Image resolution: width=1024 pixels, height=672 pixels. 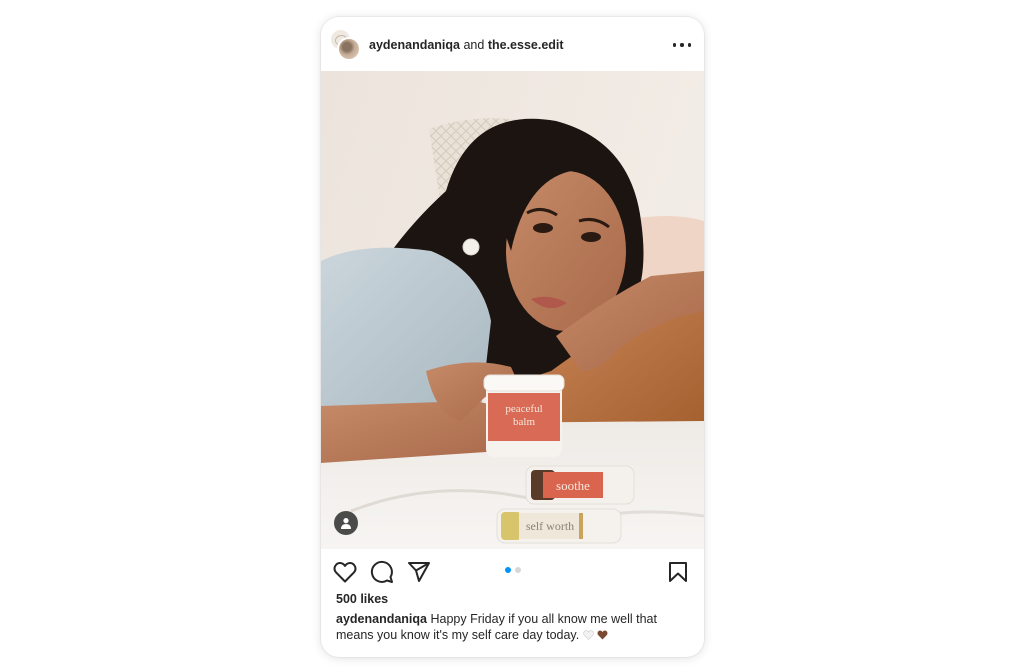 I want to click on tube1-label: soothe, so click(x=573, y=485).